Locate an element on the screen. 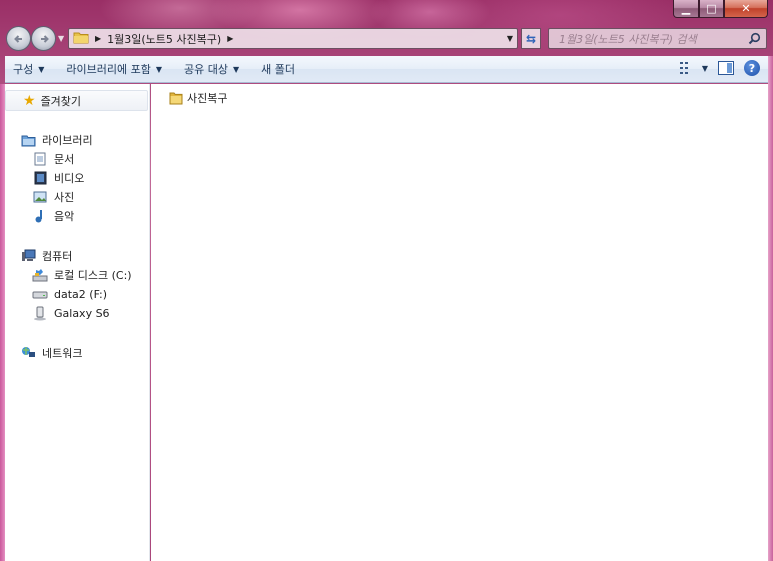  sidebar-item-computer: 컴퓨터 is located at coordinates (46, 256).